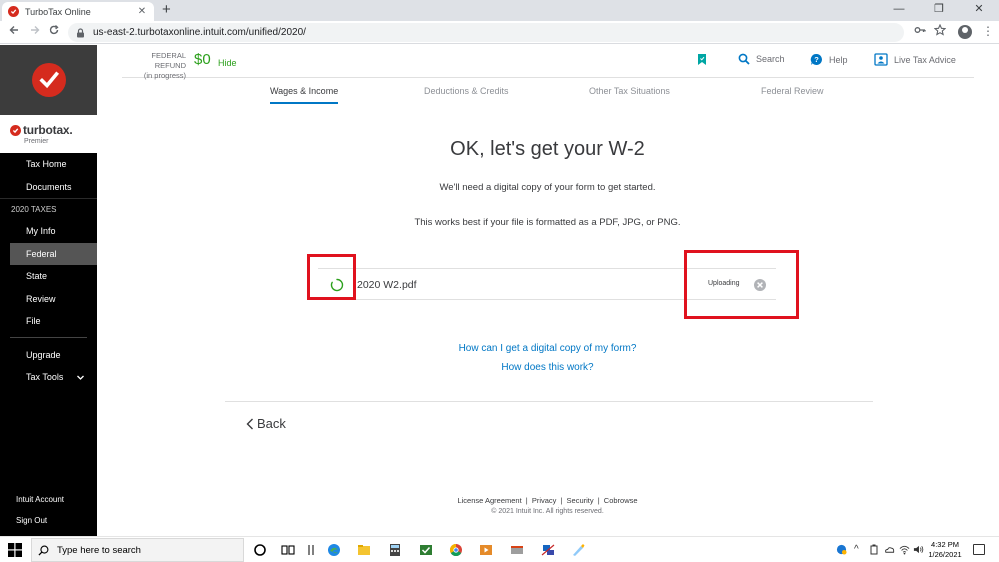 The image size is (999, 562). I want to click on power-tray-icon, so click(874, 549).